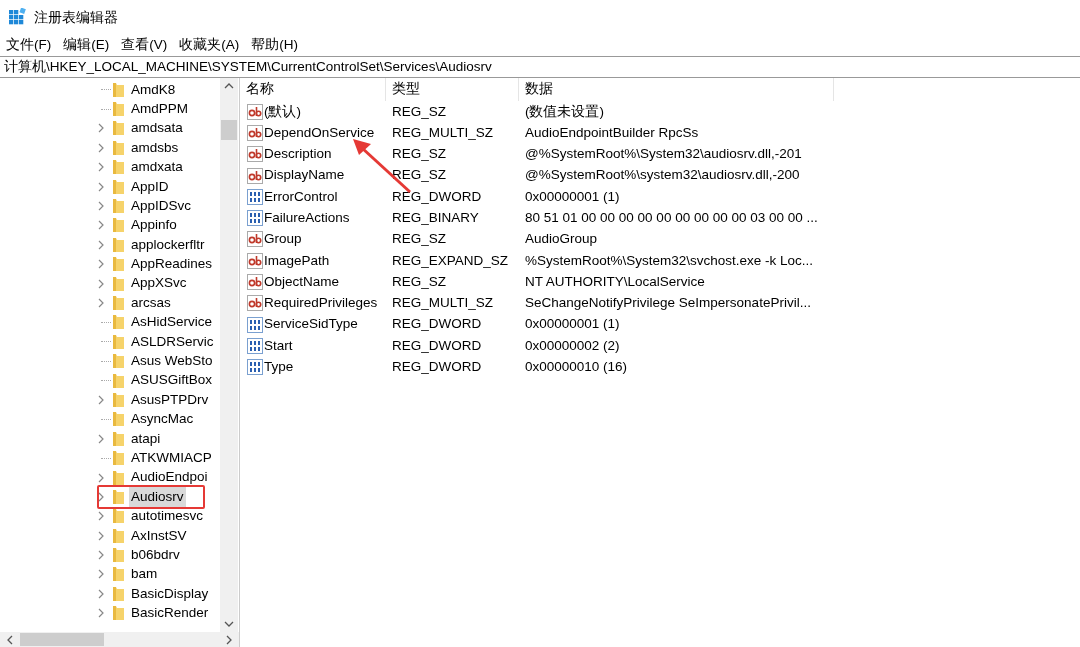 Image resolution: width=1080 pixels, height=647 pixels. Describe the element at coordinates (29, 45) in the screenshot. I see `menu-item: 文件(F)` at that location.